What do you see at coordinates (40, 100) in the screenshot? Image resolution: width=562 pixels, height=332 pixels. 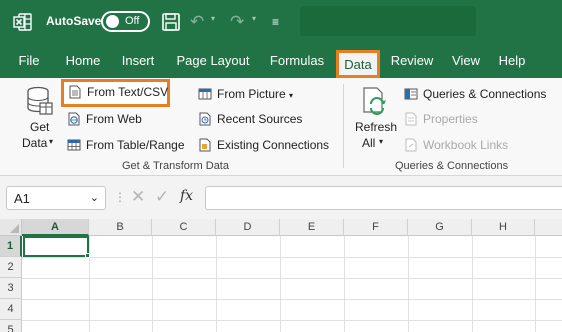 I see `database-icon` at bounding box center [40, 100].